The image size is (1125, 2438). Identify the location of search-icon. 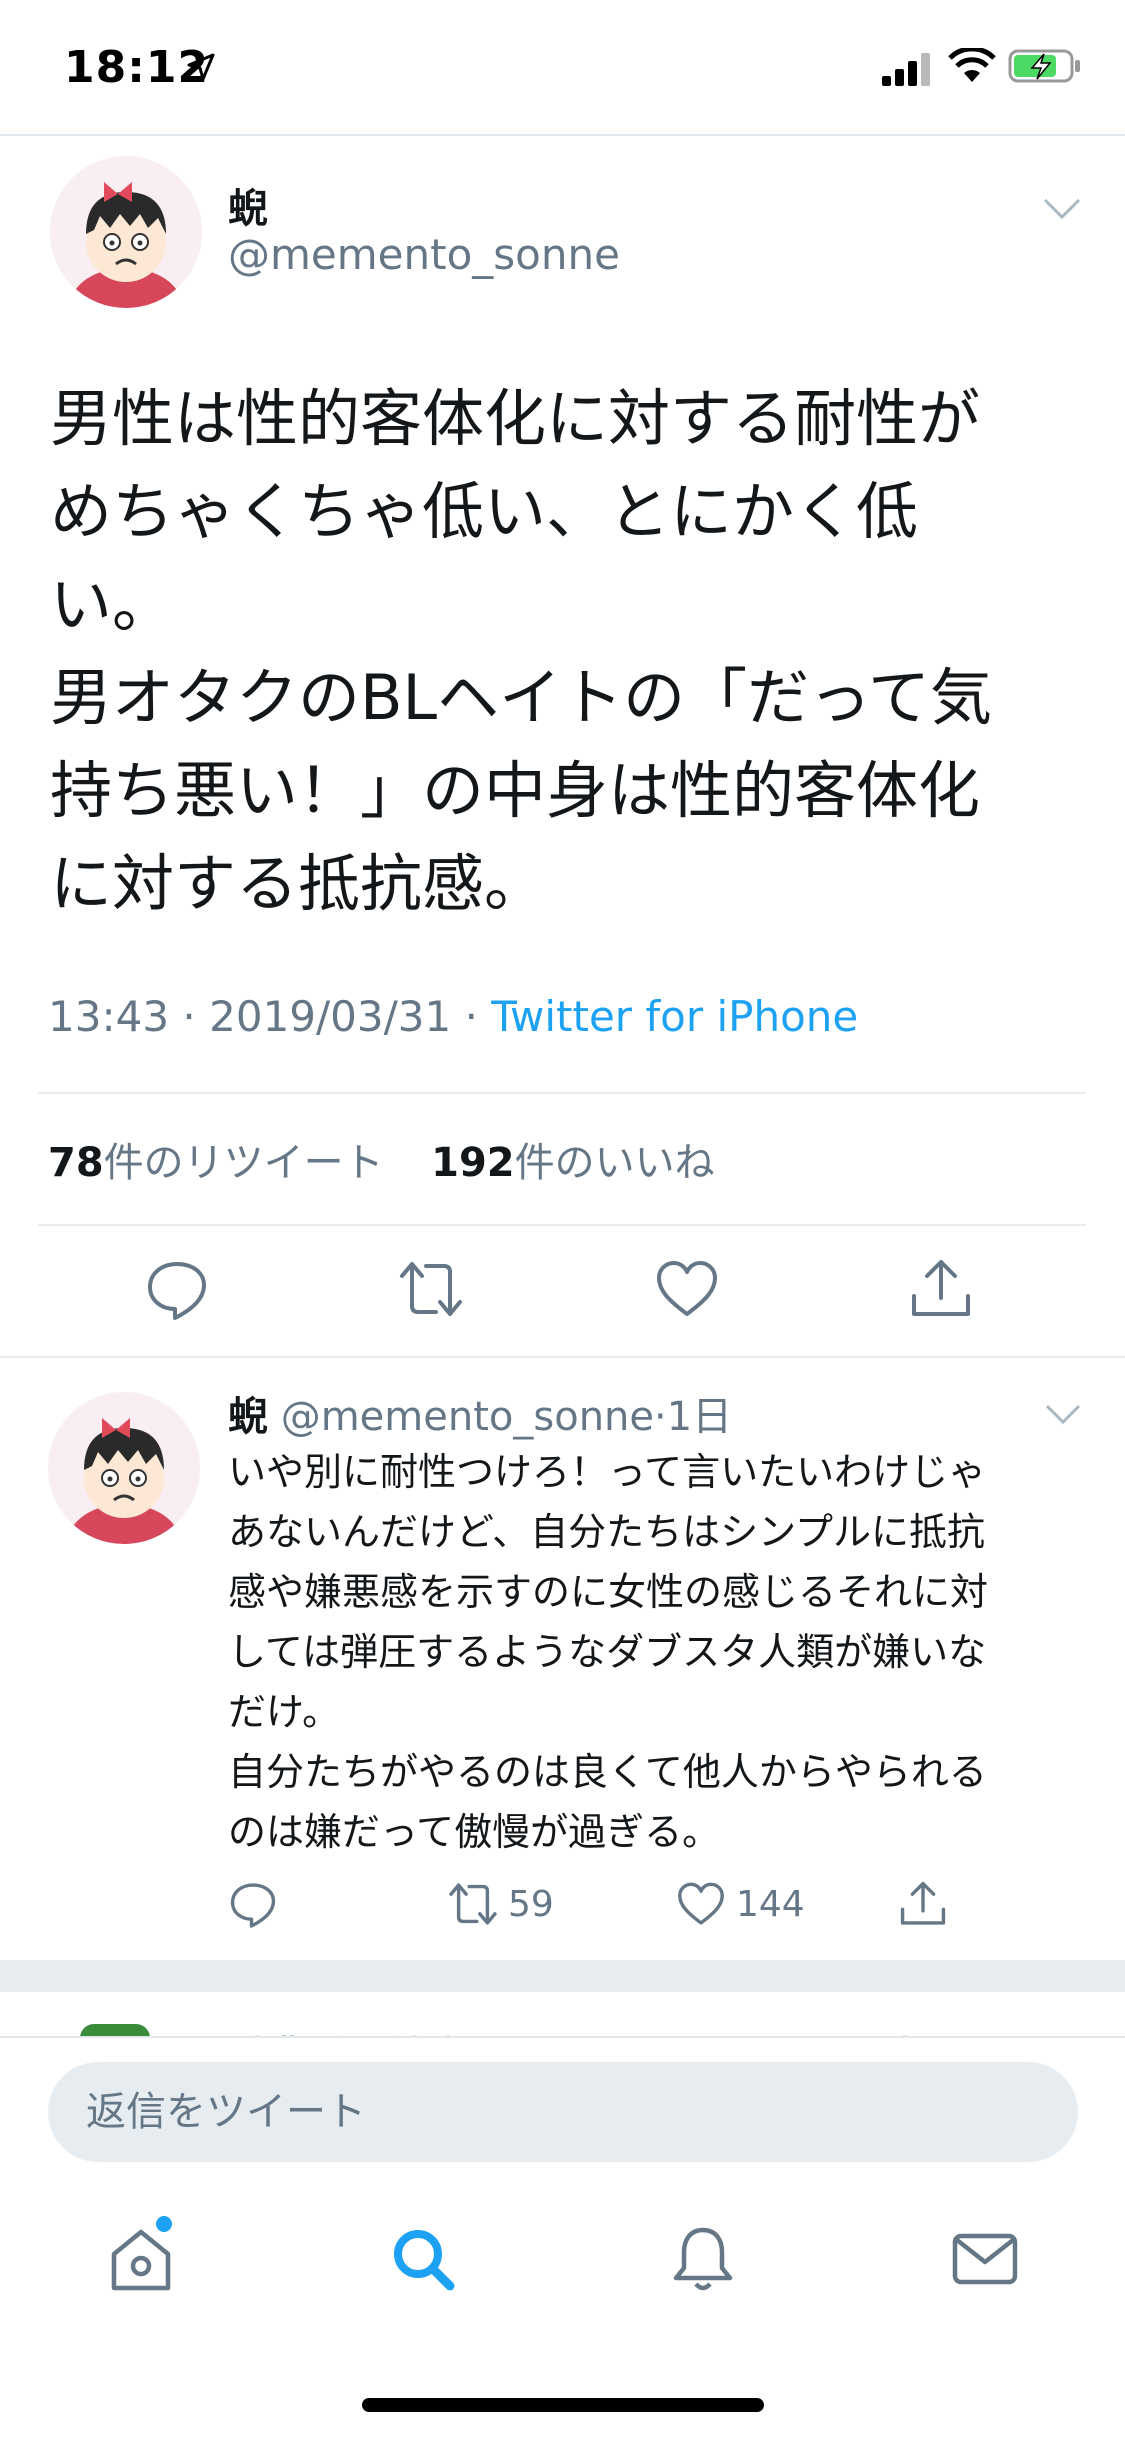
(423, 2259).